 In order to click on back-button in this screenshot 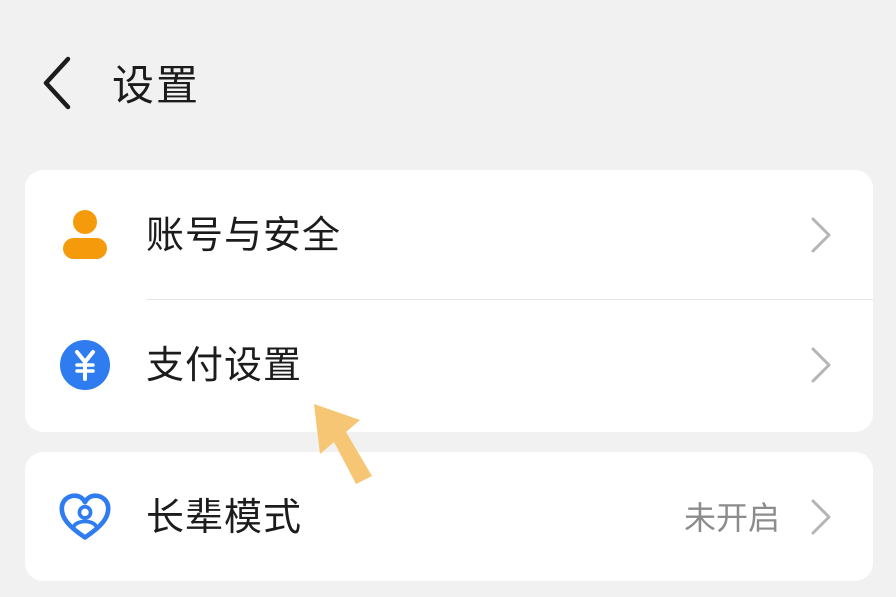, I will do `click(57, 83)`.